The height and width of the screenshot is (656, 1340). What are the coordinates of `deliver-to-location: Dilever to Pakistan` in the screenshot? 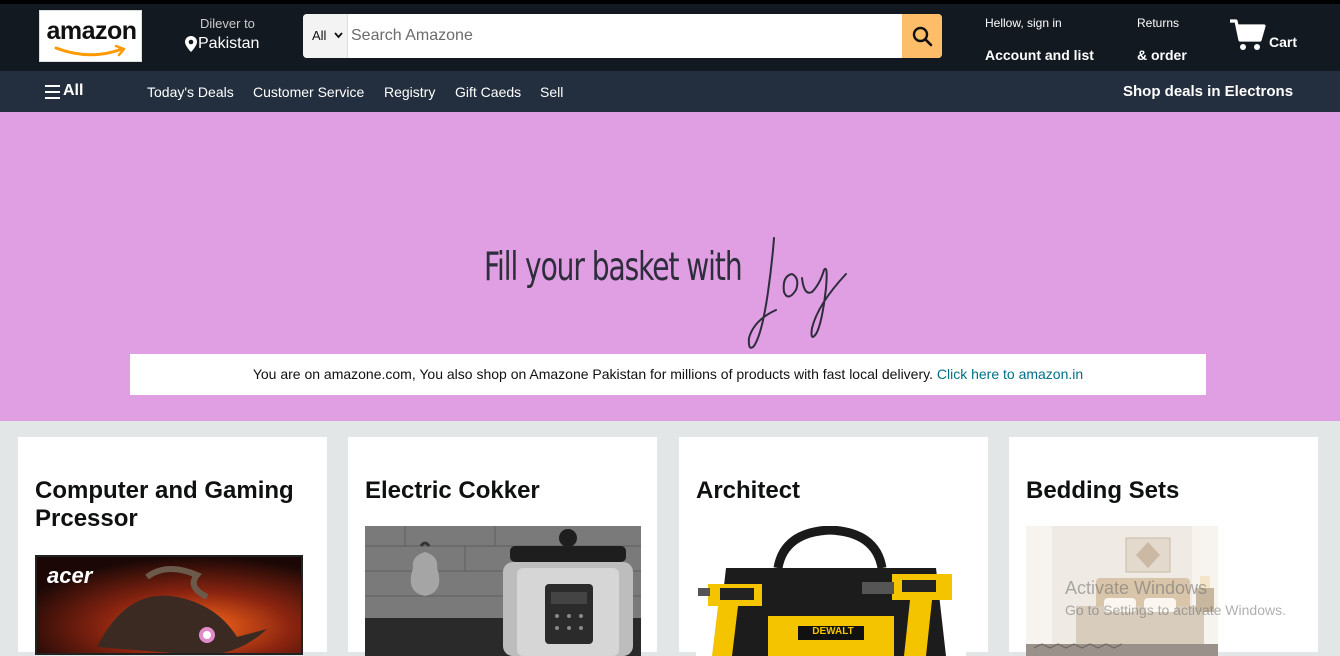 It's located at (234, 37).